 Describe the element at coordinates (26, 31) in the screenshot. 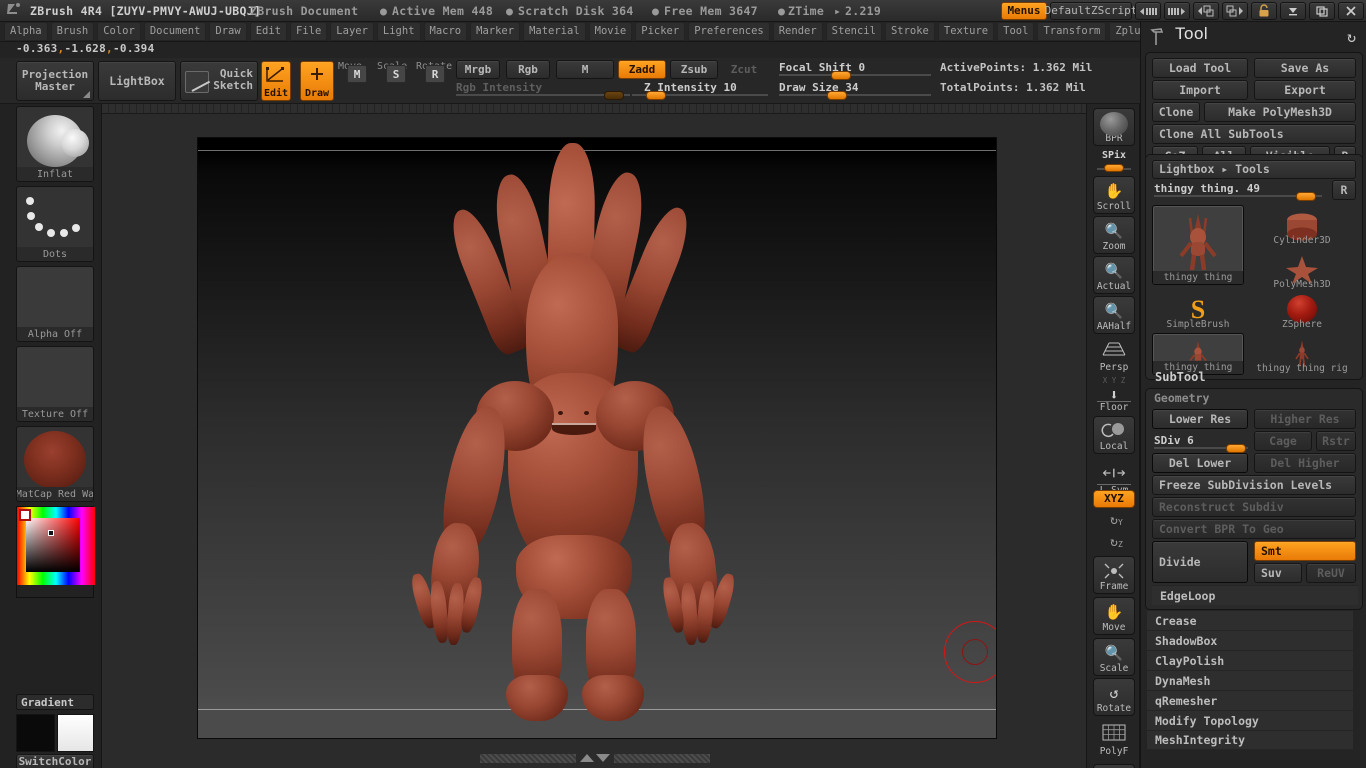

I see `menu-item-alpha: Alpha` at that location.